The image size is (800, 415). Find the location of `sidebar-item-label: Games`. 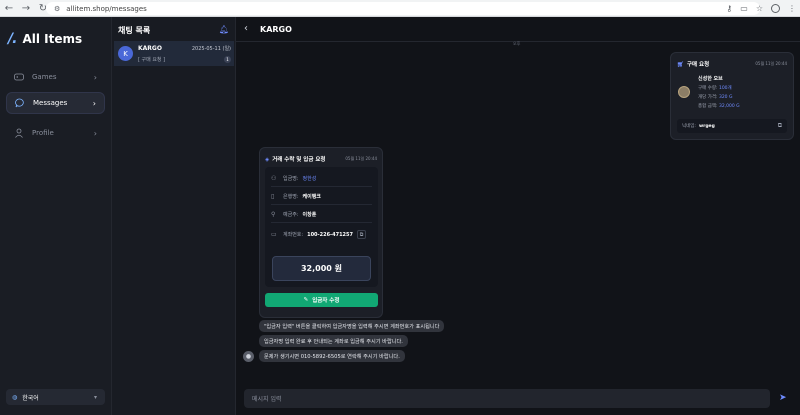

sidebar-item-label: Games is located at coordinates (44, 77).